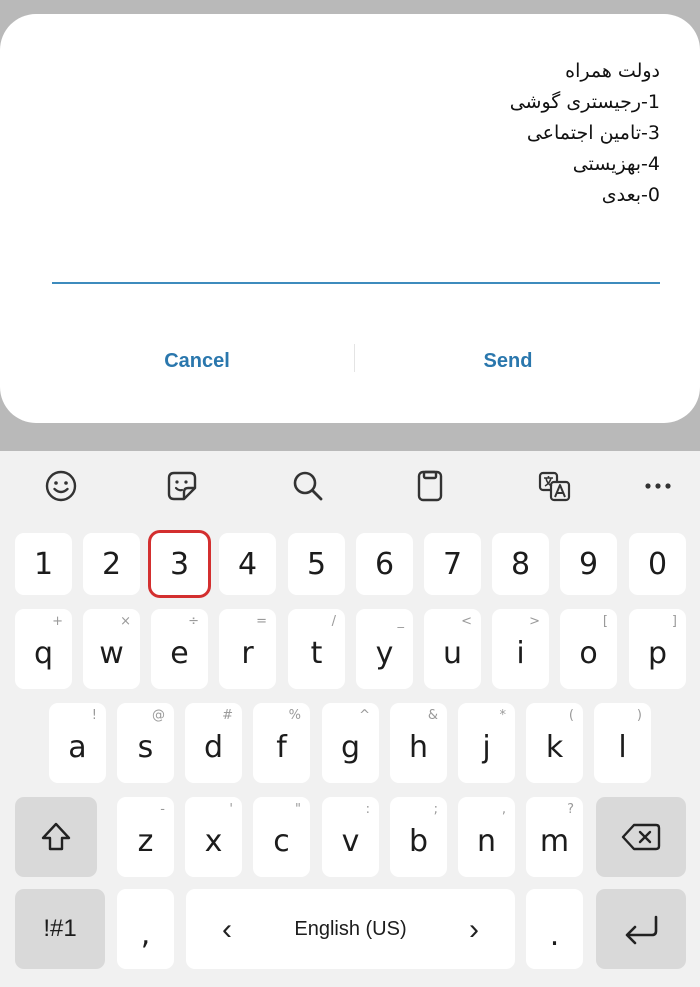 The width and height of the screenshot is (700, 987). What do you see at coordinates (520, 649) in the screenshot?
I see `key-i: > i` at bounding box center [520, 649].